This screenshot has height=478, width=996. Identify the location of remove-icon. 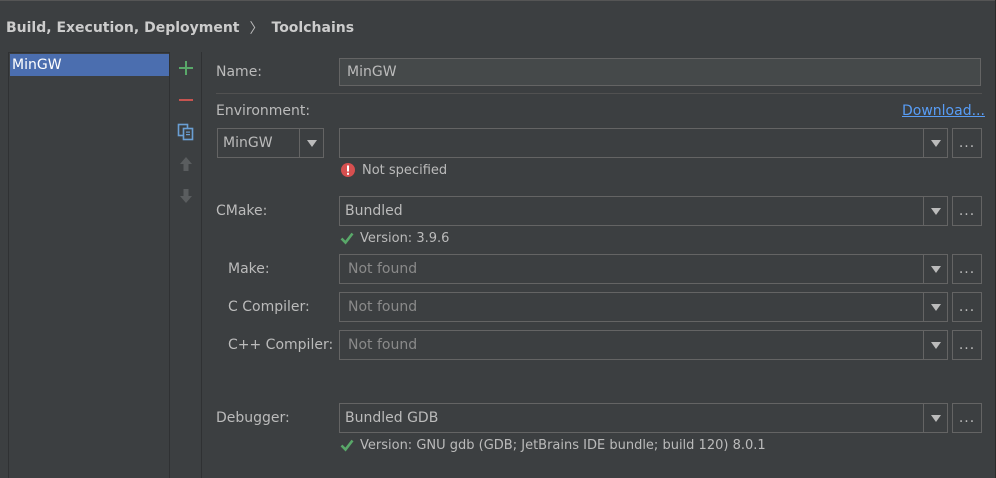
(186, 100).